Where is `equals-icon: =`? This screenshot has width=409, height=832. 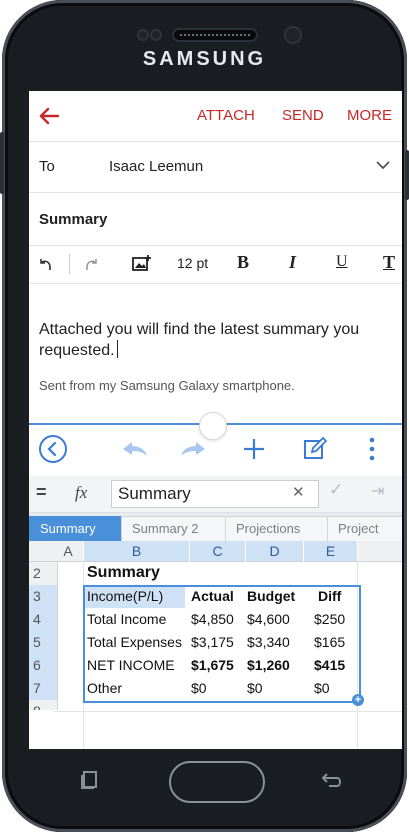
equals-icon: = is located at coordinates (41, 492).